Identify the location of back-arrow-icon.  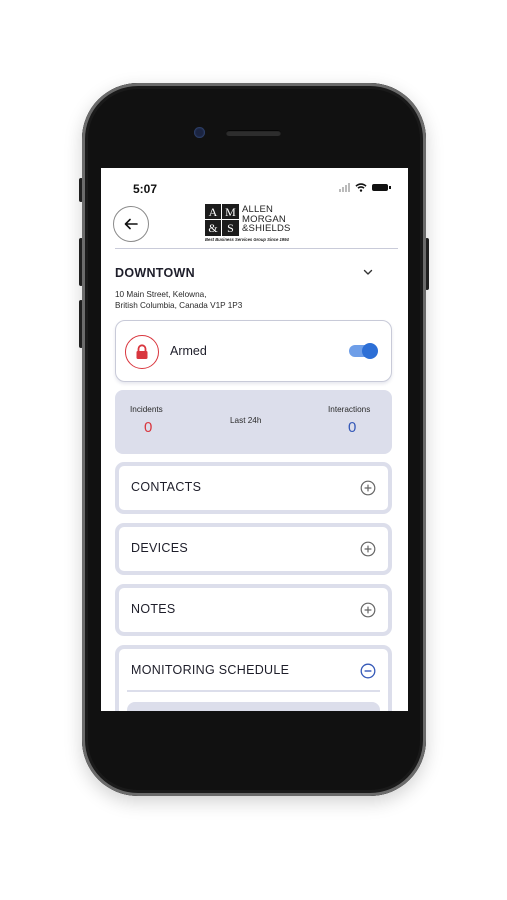
(131, 224).